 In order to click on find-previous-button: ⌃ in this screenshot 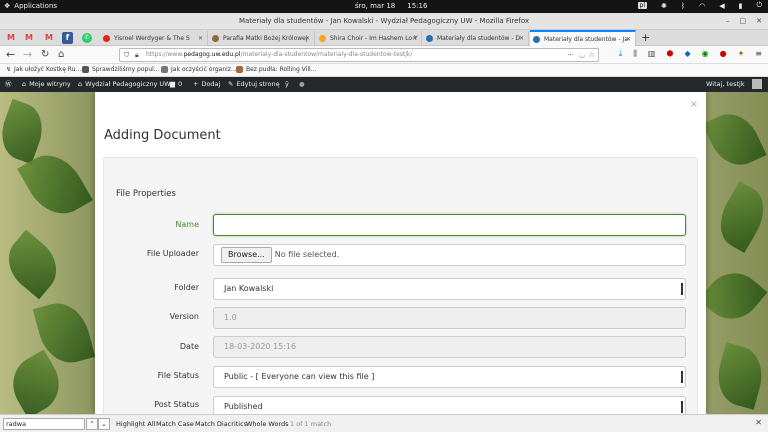, I will do `click(92, 424)`.